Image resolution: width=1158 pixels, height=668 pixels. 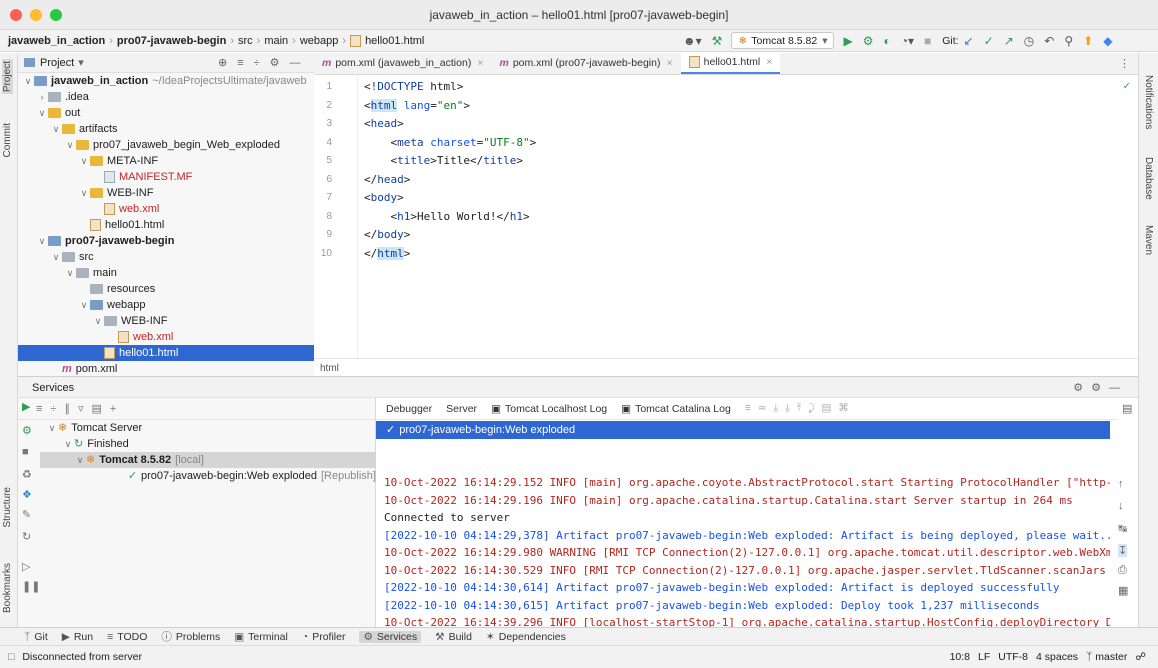 What do you see at coordinates (1148, 102) in the screenshot?
I see `notifications-tool-tab: Notifications` at bounding box center [1148, 102].